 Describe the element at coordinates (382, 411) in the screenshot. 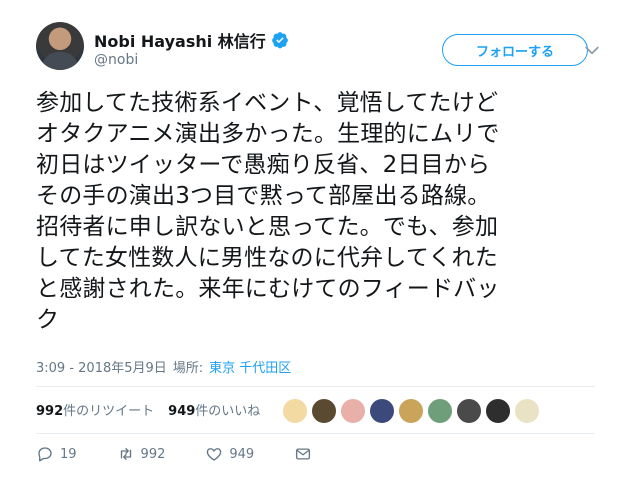

I see `avatar-4-icon` at that location.